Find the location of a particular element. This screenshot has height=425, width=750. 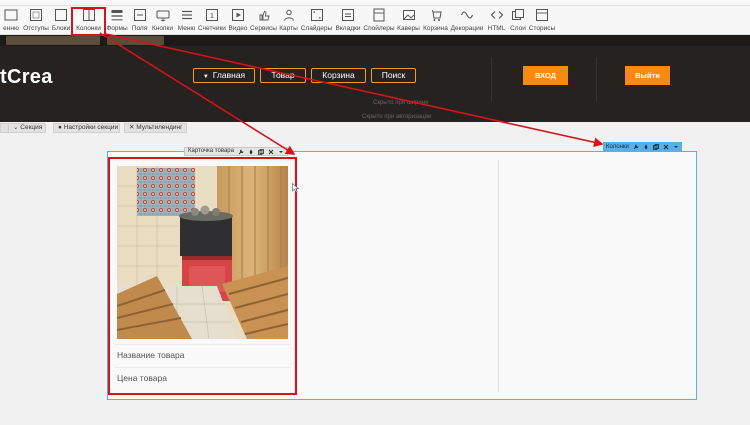

counters-icon: 1 is located at coordinates (212, 15).